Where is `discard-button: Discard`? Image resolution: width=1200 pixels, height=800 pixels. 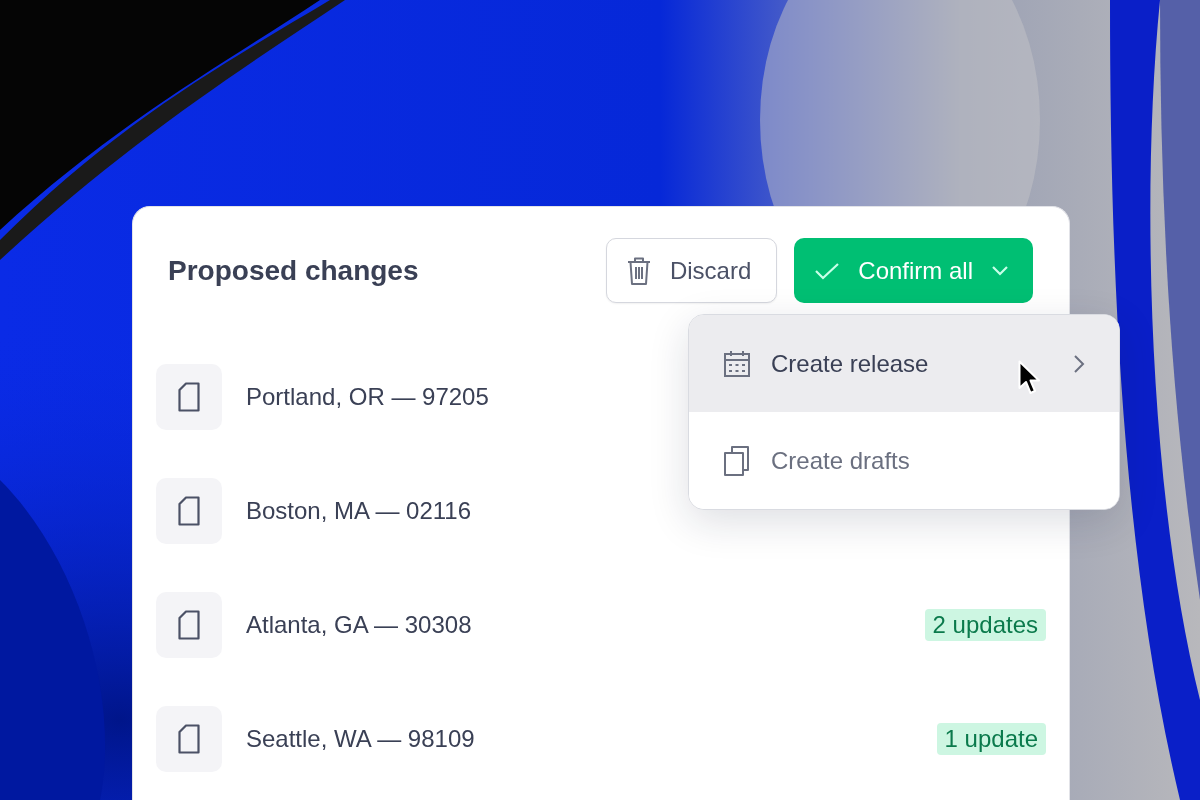
discard-button: Discard is located at coordinates (691, 270).